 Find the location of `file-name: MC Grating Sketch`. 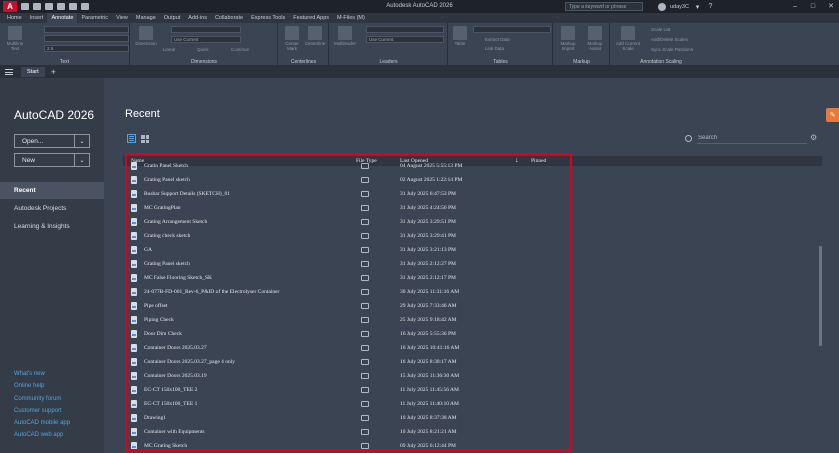

file-name: MC Grating Sketch is located at coordinates (165, 446).